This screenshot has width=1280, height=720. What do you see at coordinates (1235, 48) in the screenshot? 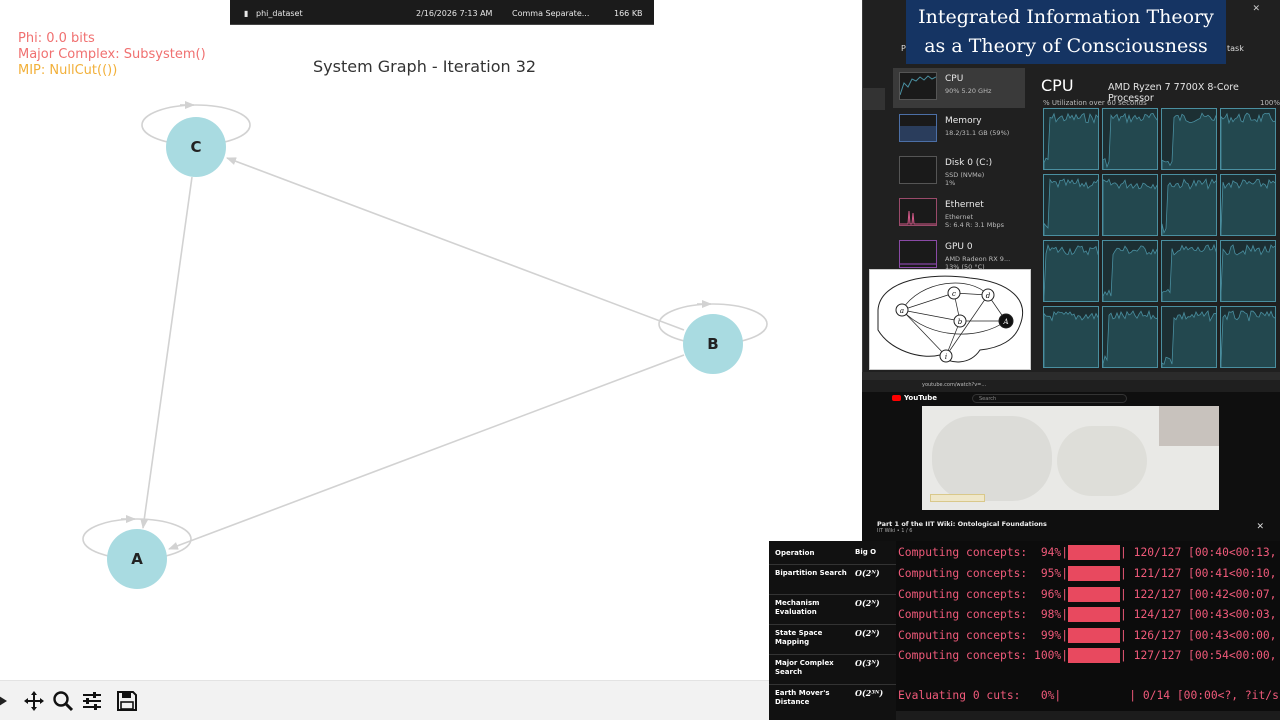
I see `tab-run-task: task` at bounding box center [1235, 48].